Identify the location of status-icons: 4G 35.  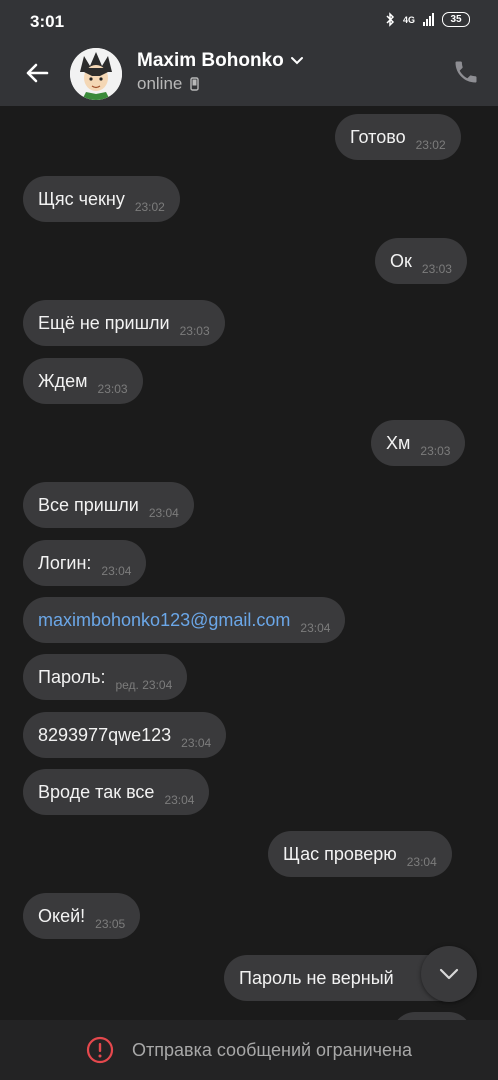
(427, 19).